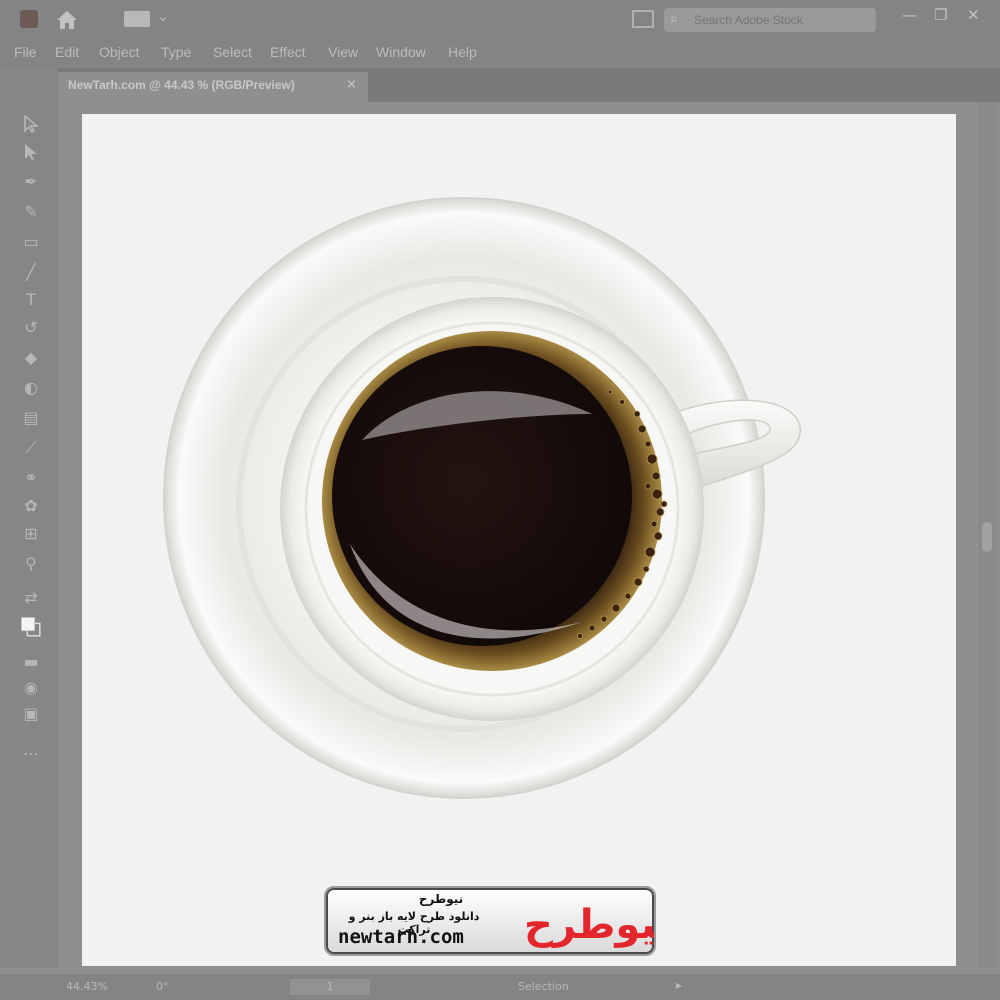  I want to click on symbol-sprayer-icon: ✿, so click(31, 506).